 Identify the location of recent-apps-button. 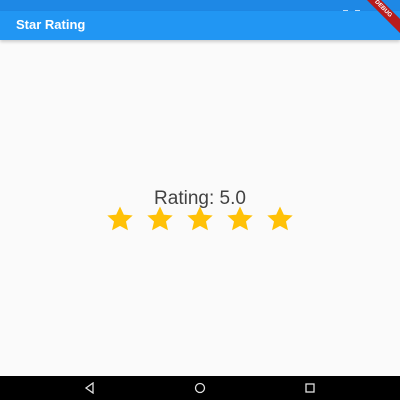
(310, 388).